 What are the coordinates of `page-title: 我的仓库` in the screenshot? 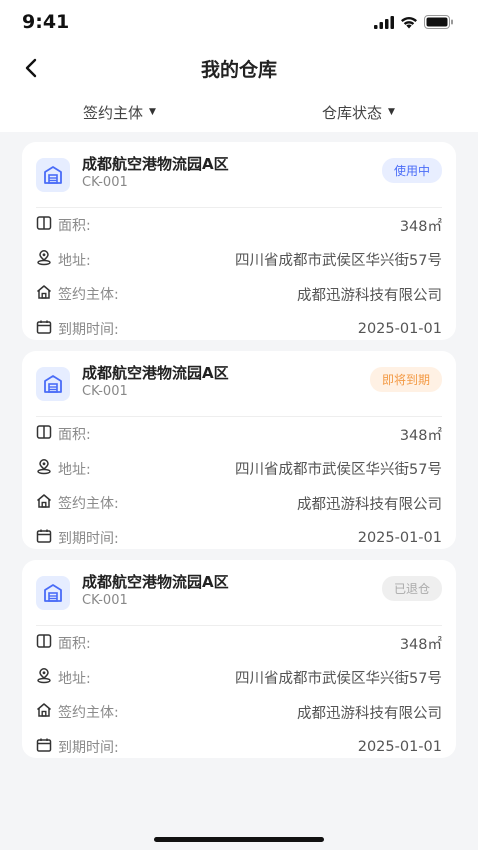 It's located at (238, 69).